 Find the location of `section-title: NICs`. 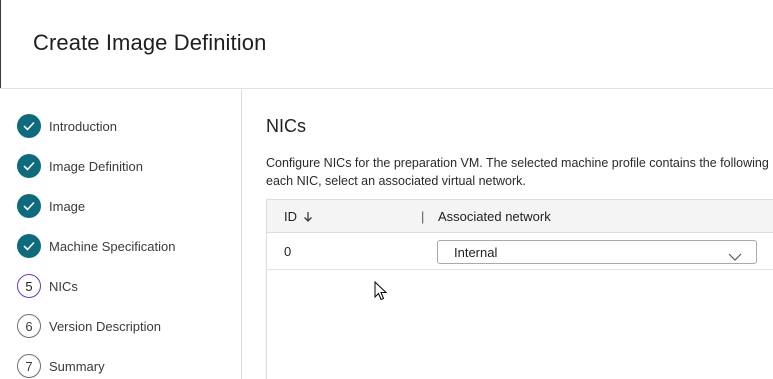

section-title: NICs is located at coordinates (286, 126).